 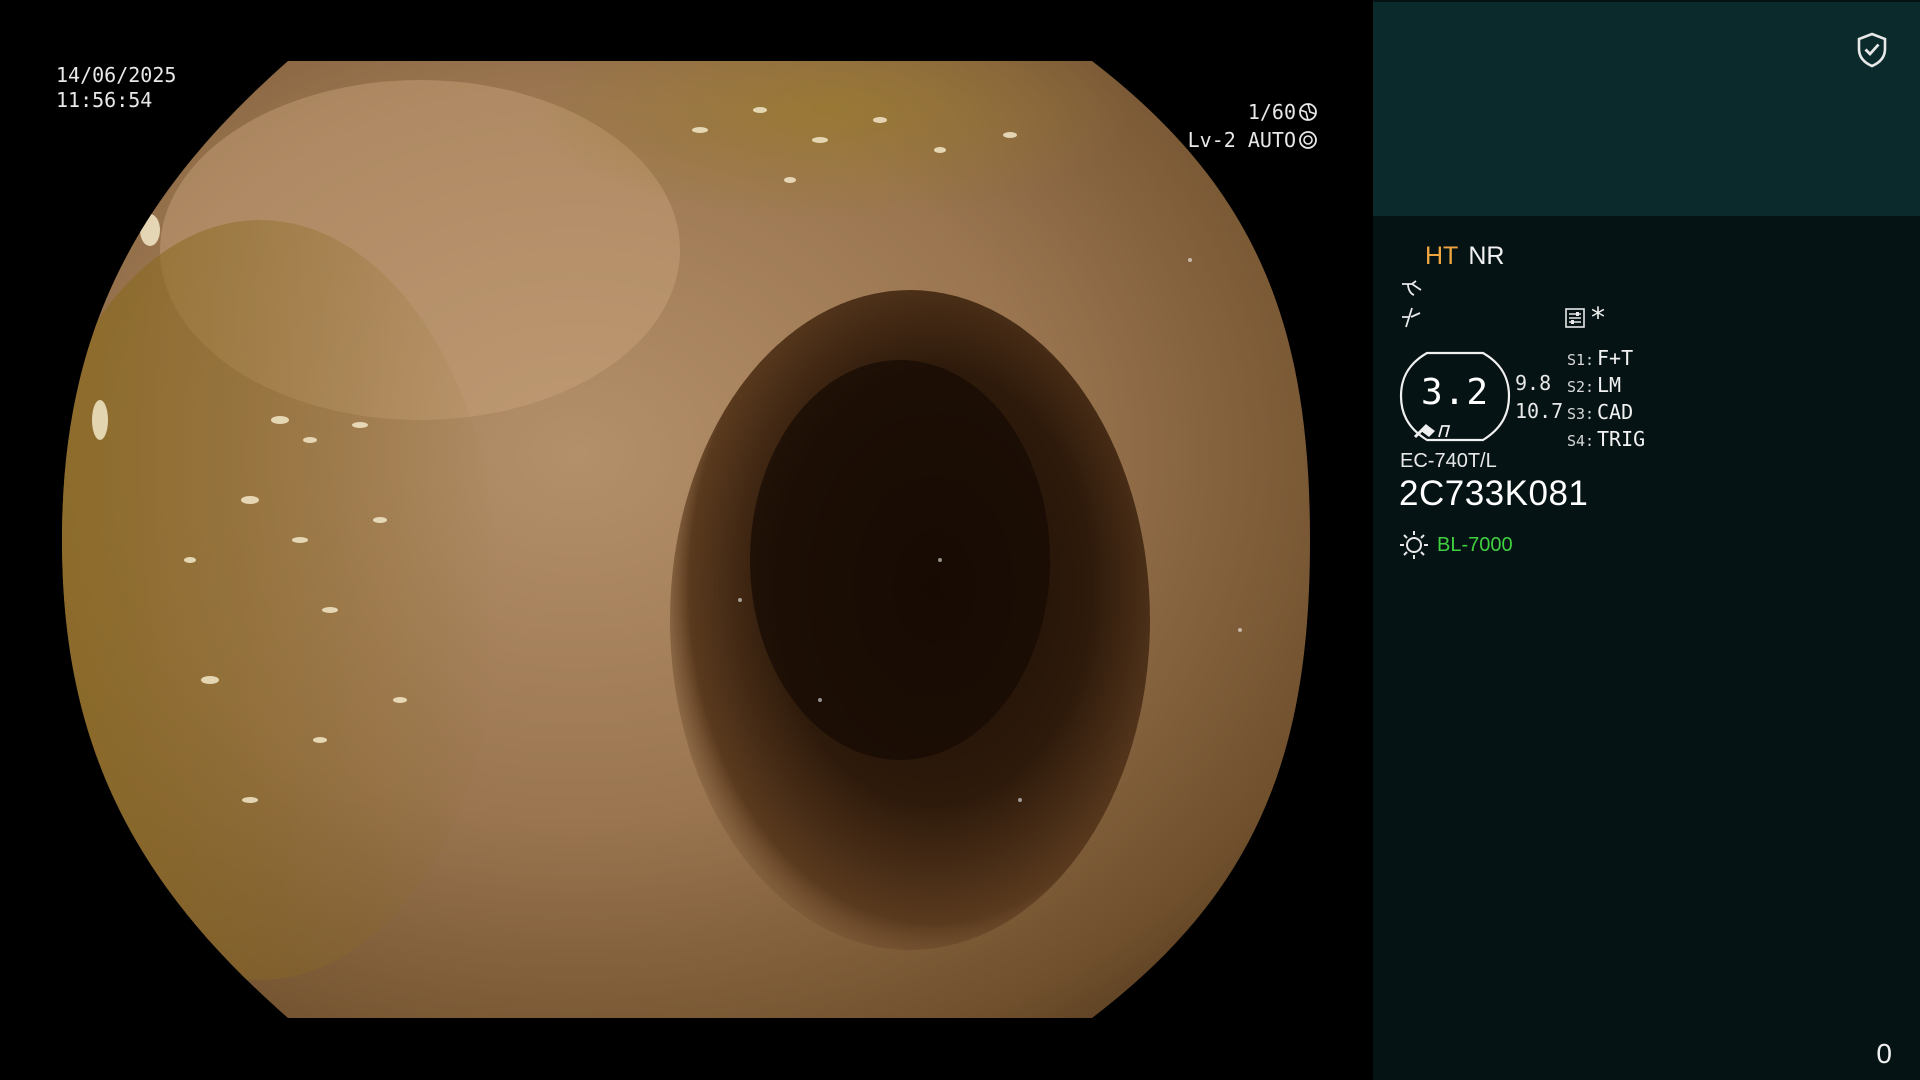 What do you see at coordinates (1411, 317) in the screenshot?
I see `edge-enhance-icon` at bounding box center [1411, 317].